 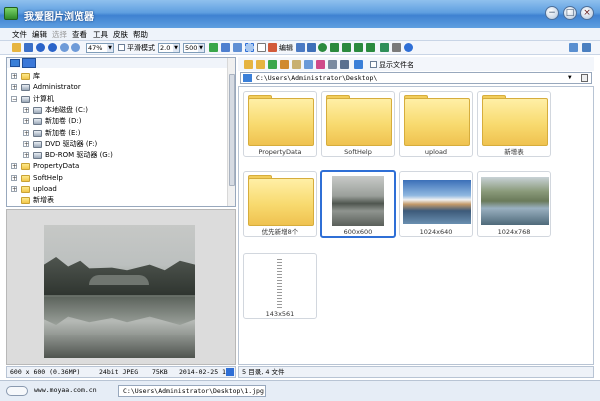 What do you see at coordinates (344, 64) in the screenshot?
I see `detail-view-icon` at bounding box center [344, 64].